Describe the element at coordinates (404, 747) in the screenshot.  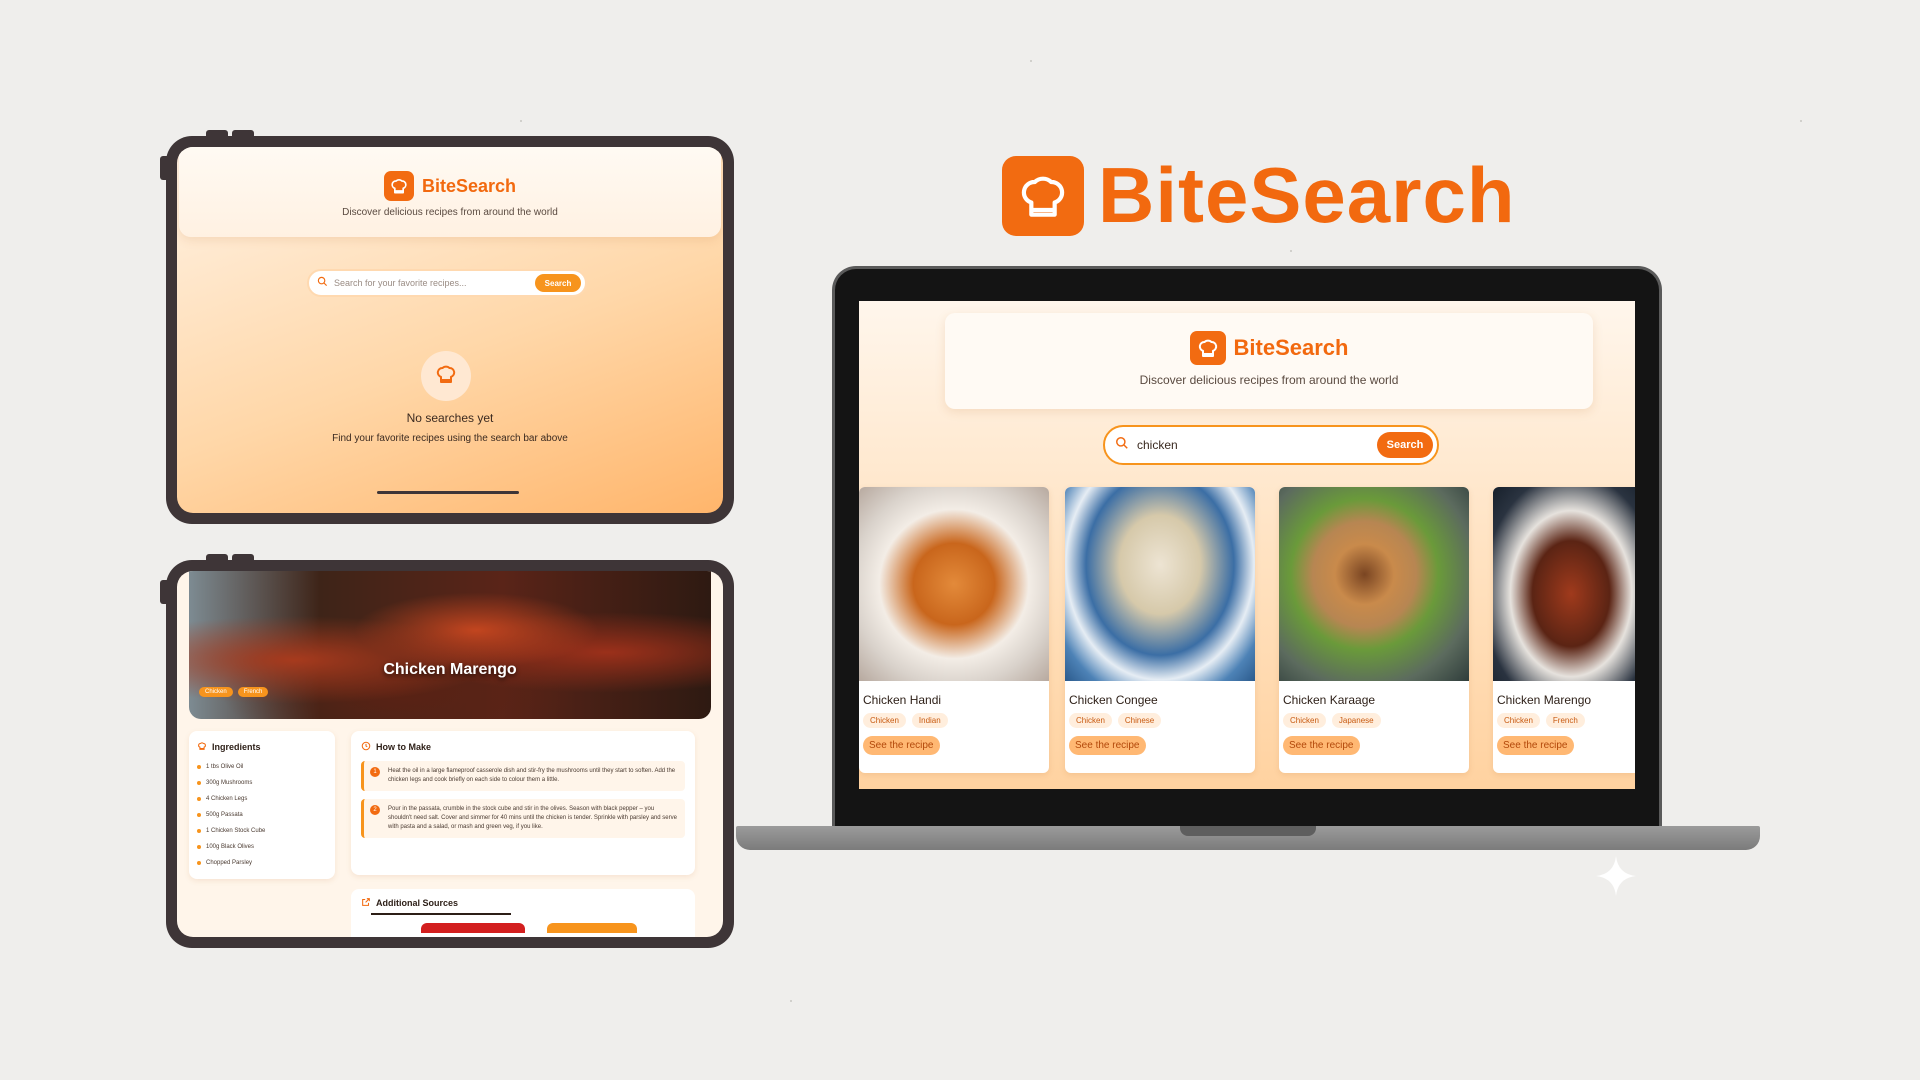
I see `how-to-make-heading: How to Make` at that location.